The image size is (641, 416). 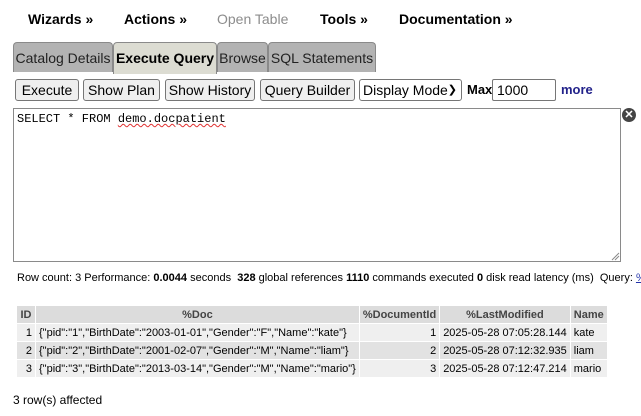 What do you see at coordinates (456, 19) in the screenshot?
I see `menu-documentation: Documentation »` at bounding box center [456, 19].